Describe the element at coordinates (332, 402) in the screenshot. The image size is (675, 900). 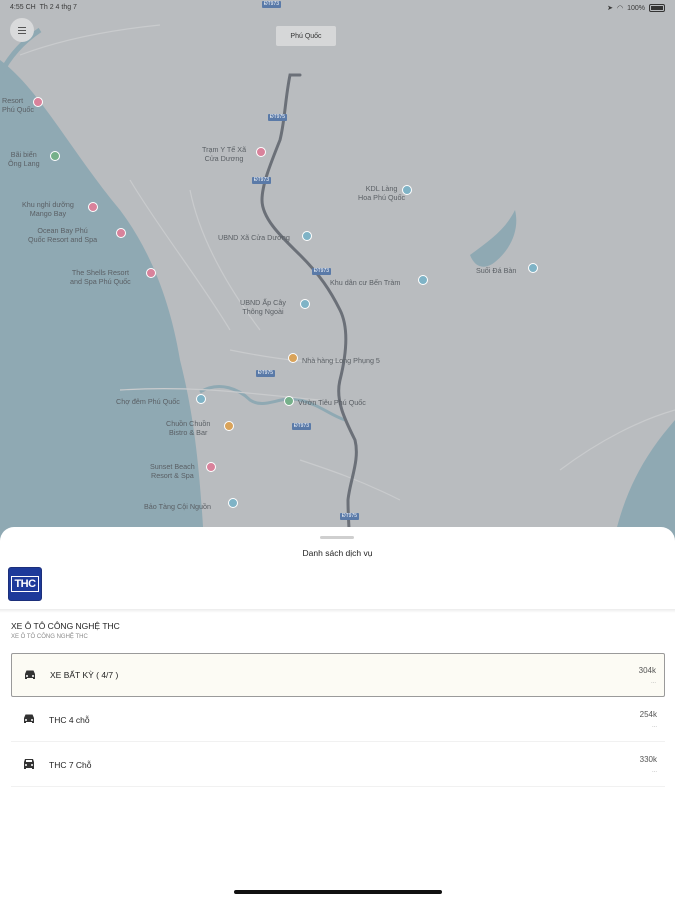
I see `map-place-label: Vườn Tiêu Phú Quốc` at that location.